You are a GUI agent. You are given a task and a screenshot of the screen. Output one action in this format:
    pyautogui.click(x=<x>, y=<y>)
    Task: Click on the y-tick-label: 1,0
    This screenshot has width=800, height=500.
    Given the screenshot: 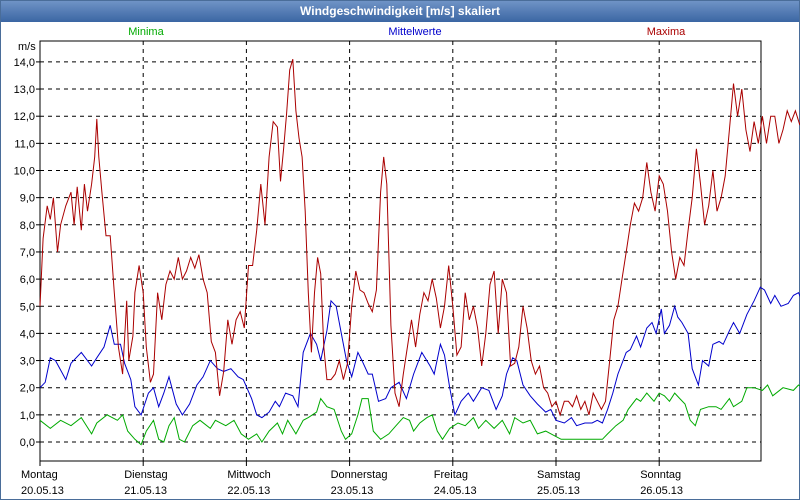 What is the action you would take?
    pyautogui.click(x=27, y=416)
    